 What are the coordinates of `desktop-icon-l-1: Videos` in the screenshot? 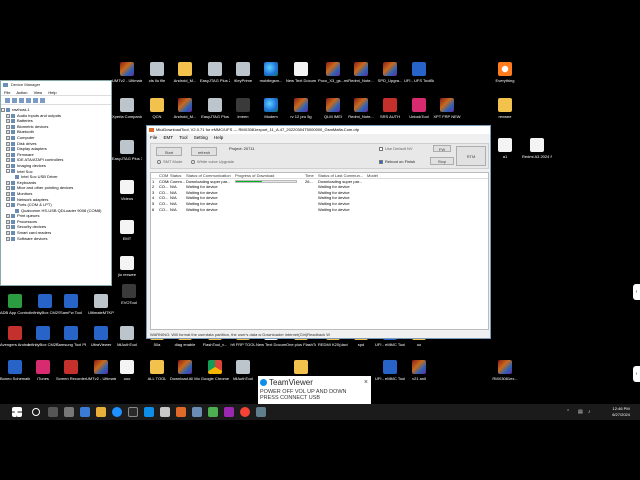 It's located at (127, 190).